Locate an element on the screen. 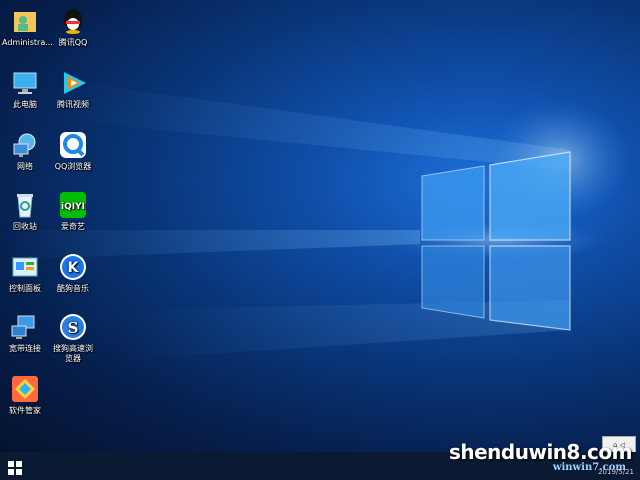  desktop-icon-label: 此电脑 is located at coordinates (25, 104).